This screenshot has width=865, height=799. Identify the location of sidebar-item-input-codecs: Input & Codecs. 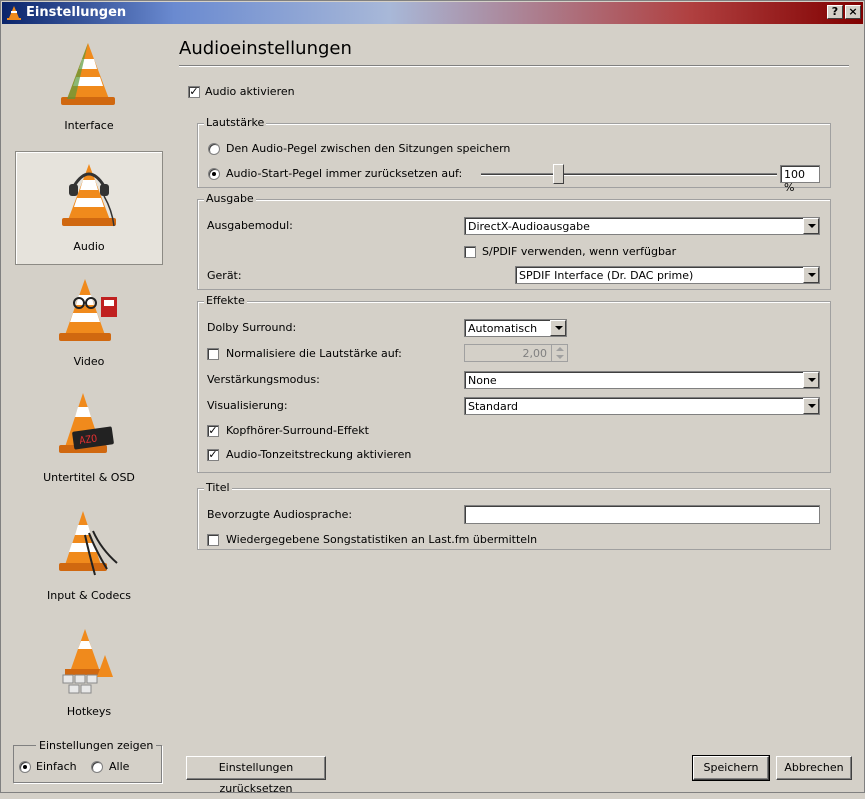
(89, 558).